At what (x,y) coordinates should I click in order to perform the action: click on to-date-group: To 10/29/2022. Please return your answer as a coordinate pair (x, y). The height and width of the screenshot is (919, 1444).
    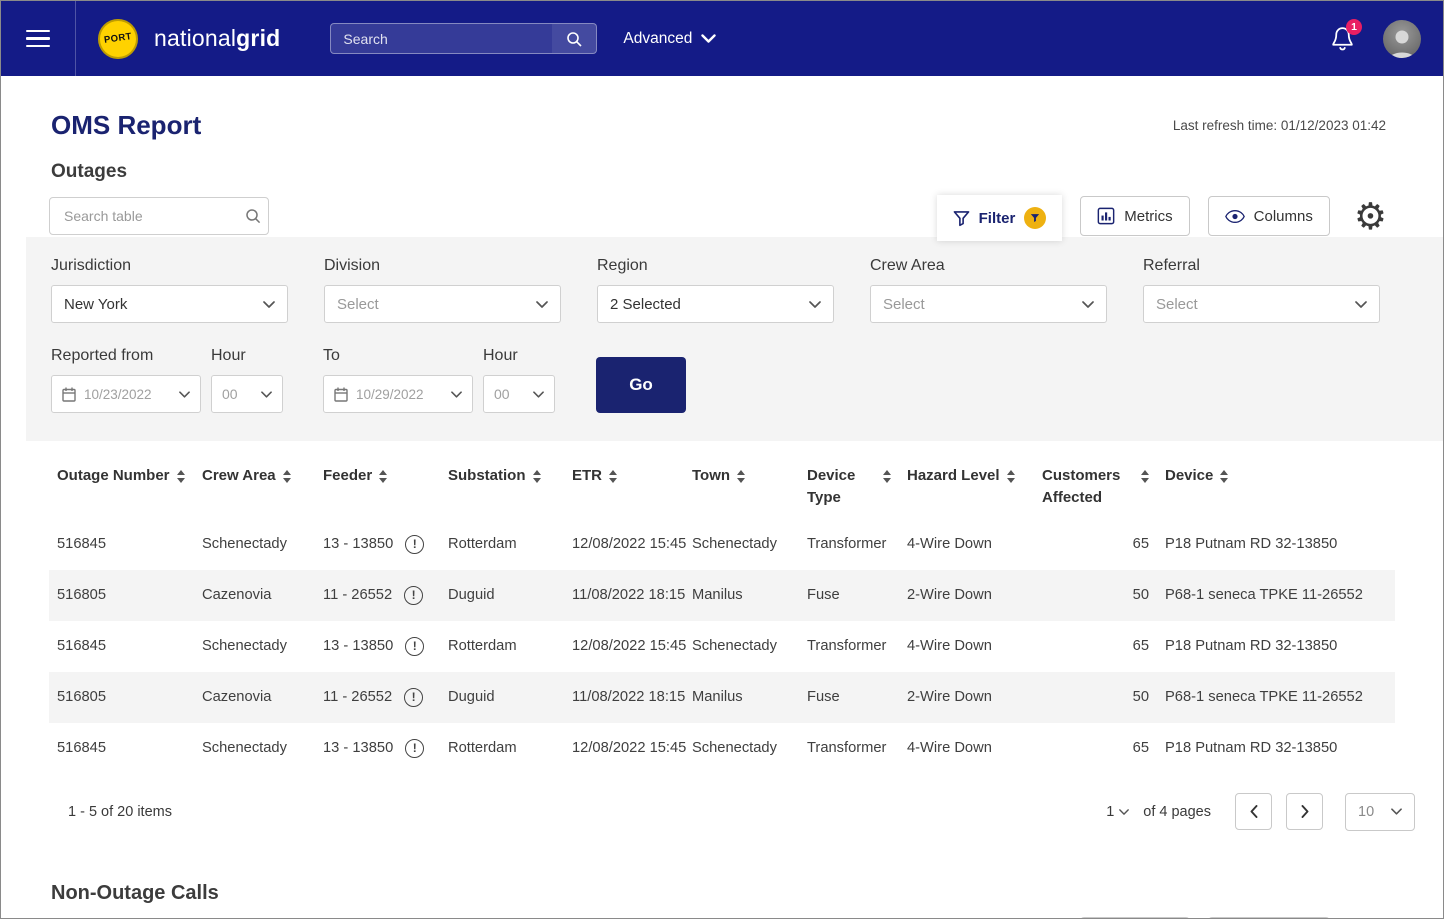
    Looking at the image, I should click on (398, 380).